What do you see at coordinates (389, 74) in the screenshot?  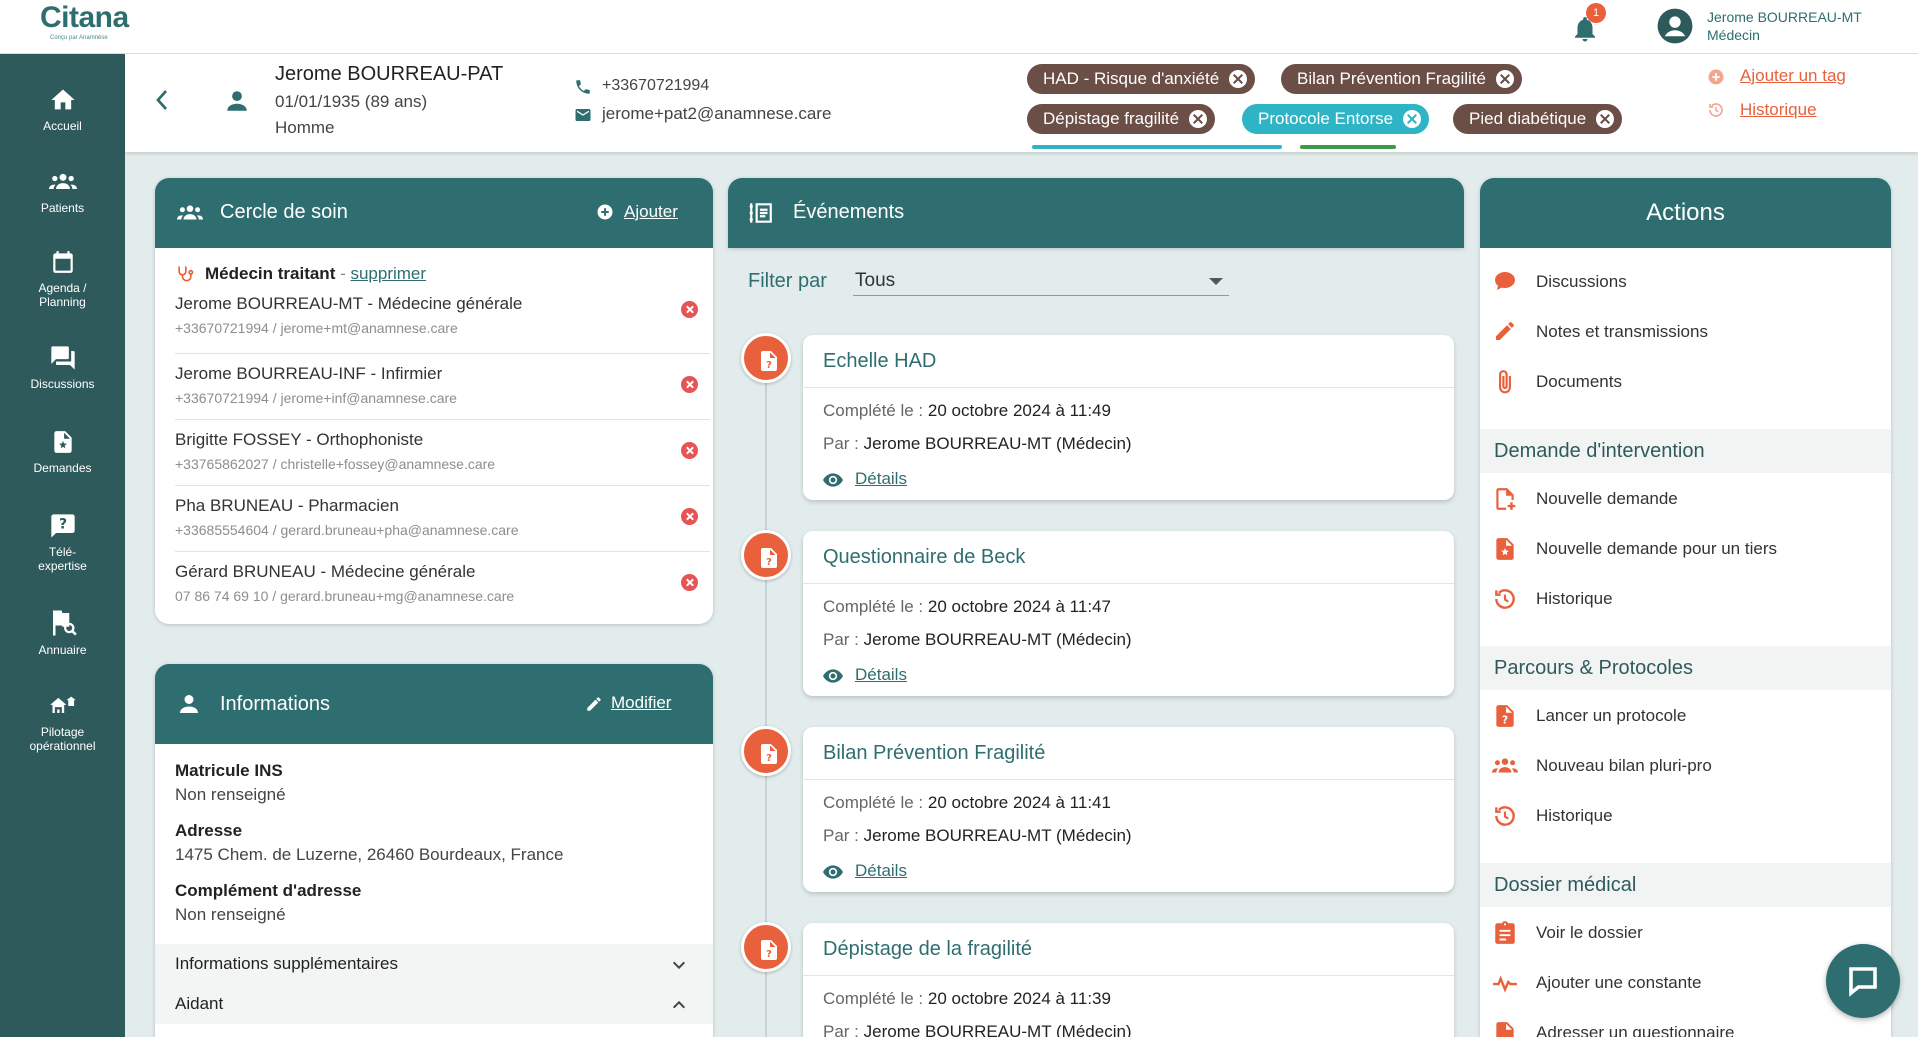 I see `patient-name: Jerome BOURREAU-PAT` at bounding box center [389, 74].